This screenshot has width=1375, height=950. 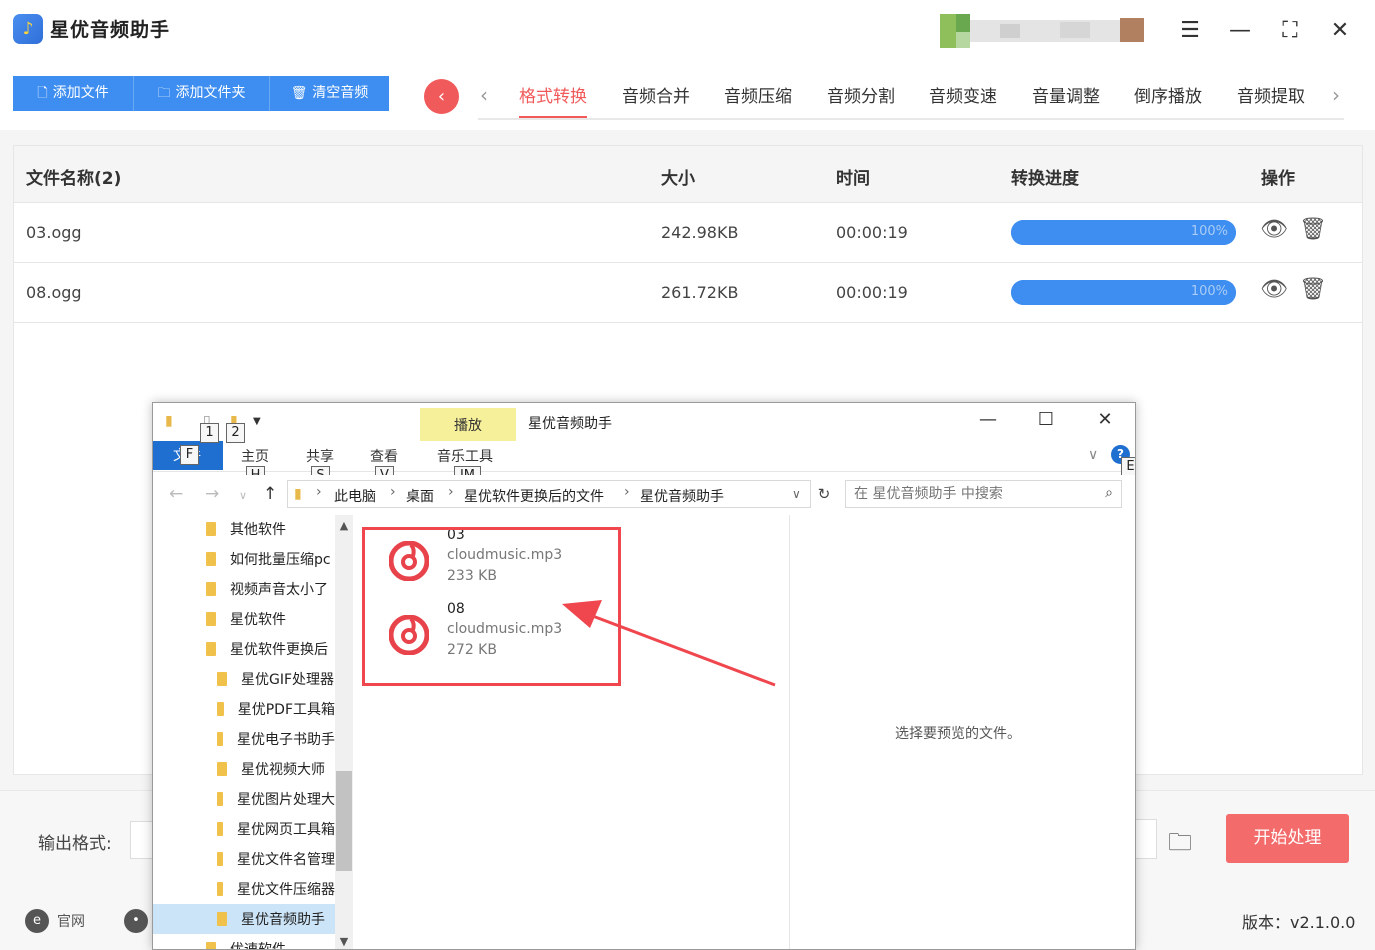 I want to click on nav-tree-label: 星优GIF处理器, so click(x=288, y=680).